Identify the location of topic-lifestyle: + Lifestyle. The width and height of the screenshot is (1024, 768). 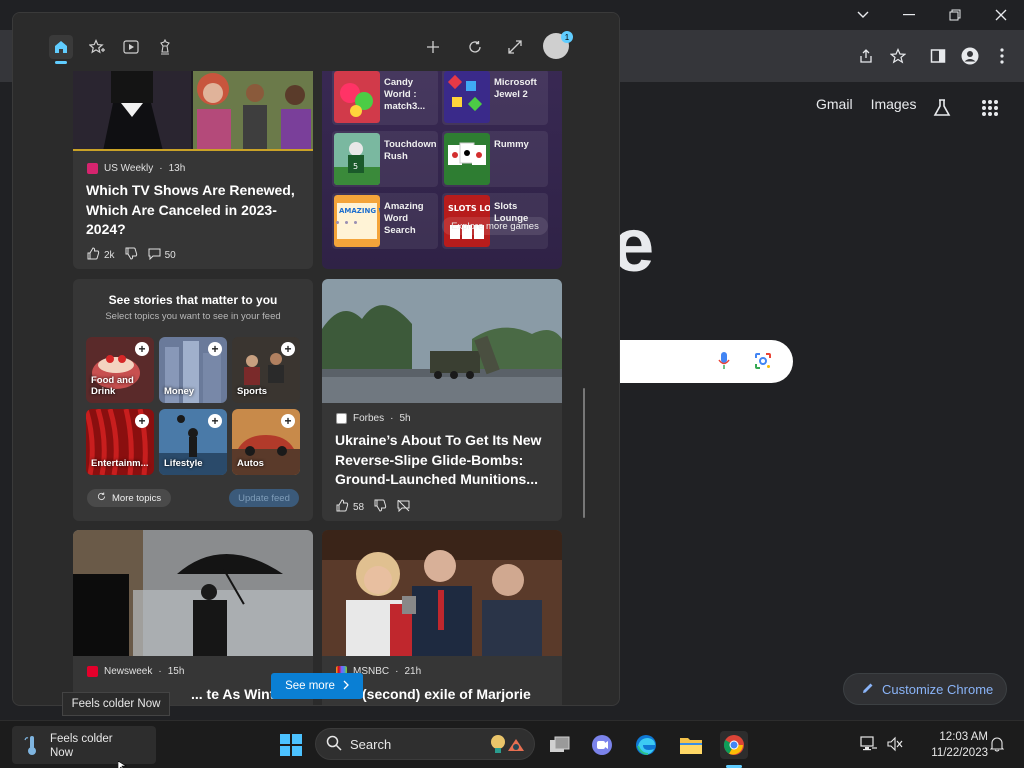
(193, 442).